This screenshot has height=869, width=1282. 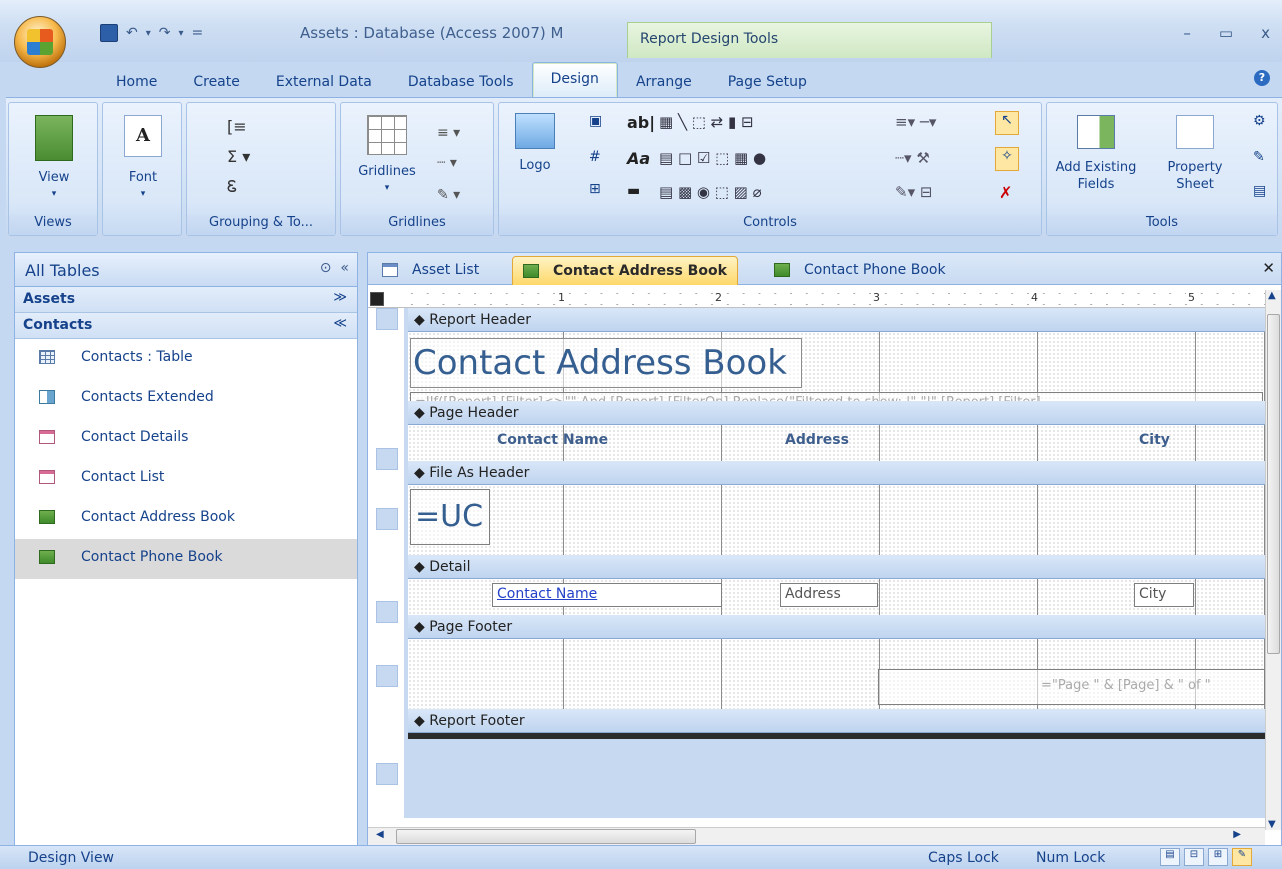 I want to click on line-style-icon: ┈ ▾, so click(x=447, y=163).